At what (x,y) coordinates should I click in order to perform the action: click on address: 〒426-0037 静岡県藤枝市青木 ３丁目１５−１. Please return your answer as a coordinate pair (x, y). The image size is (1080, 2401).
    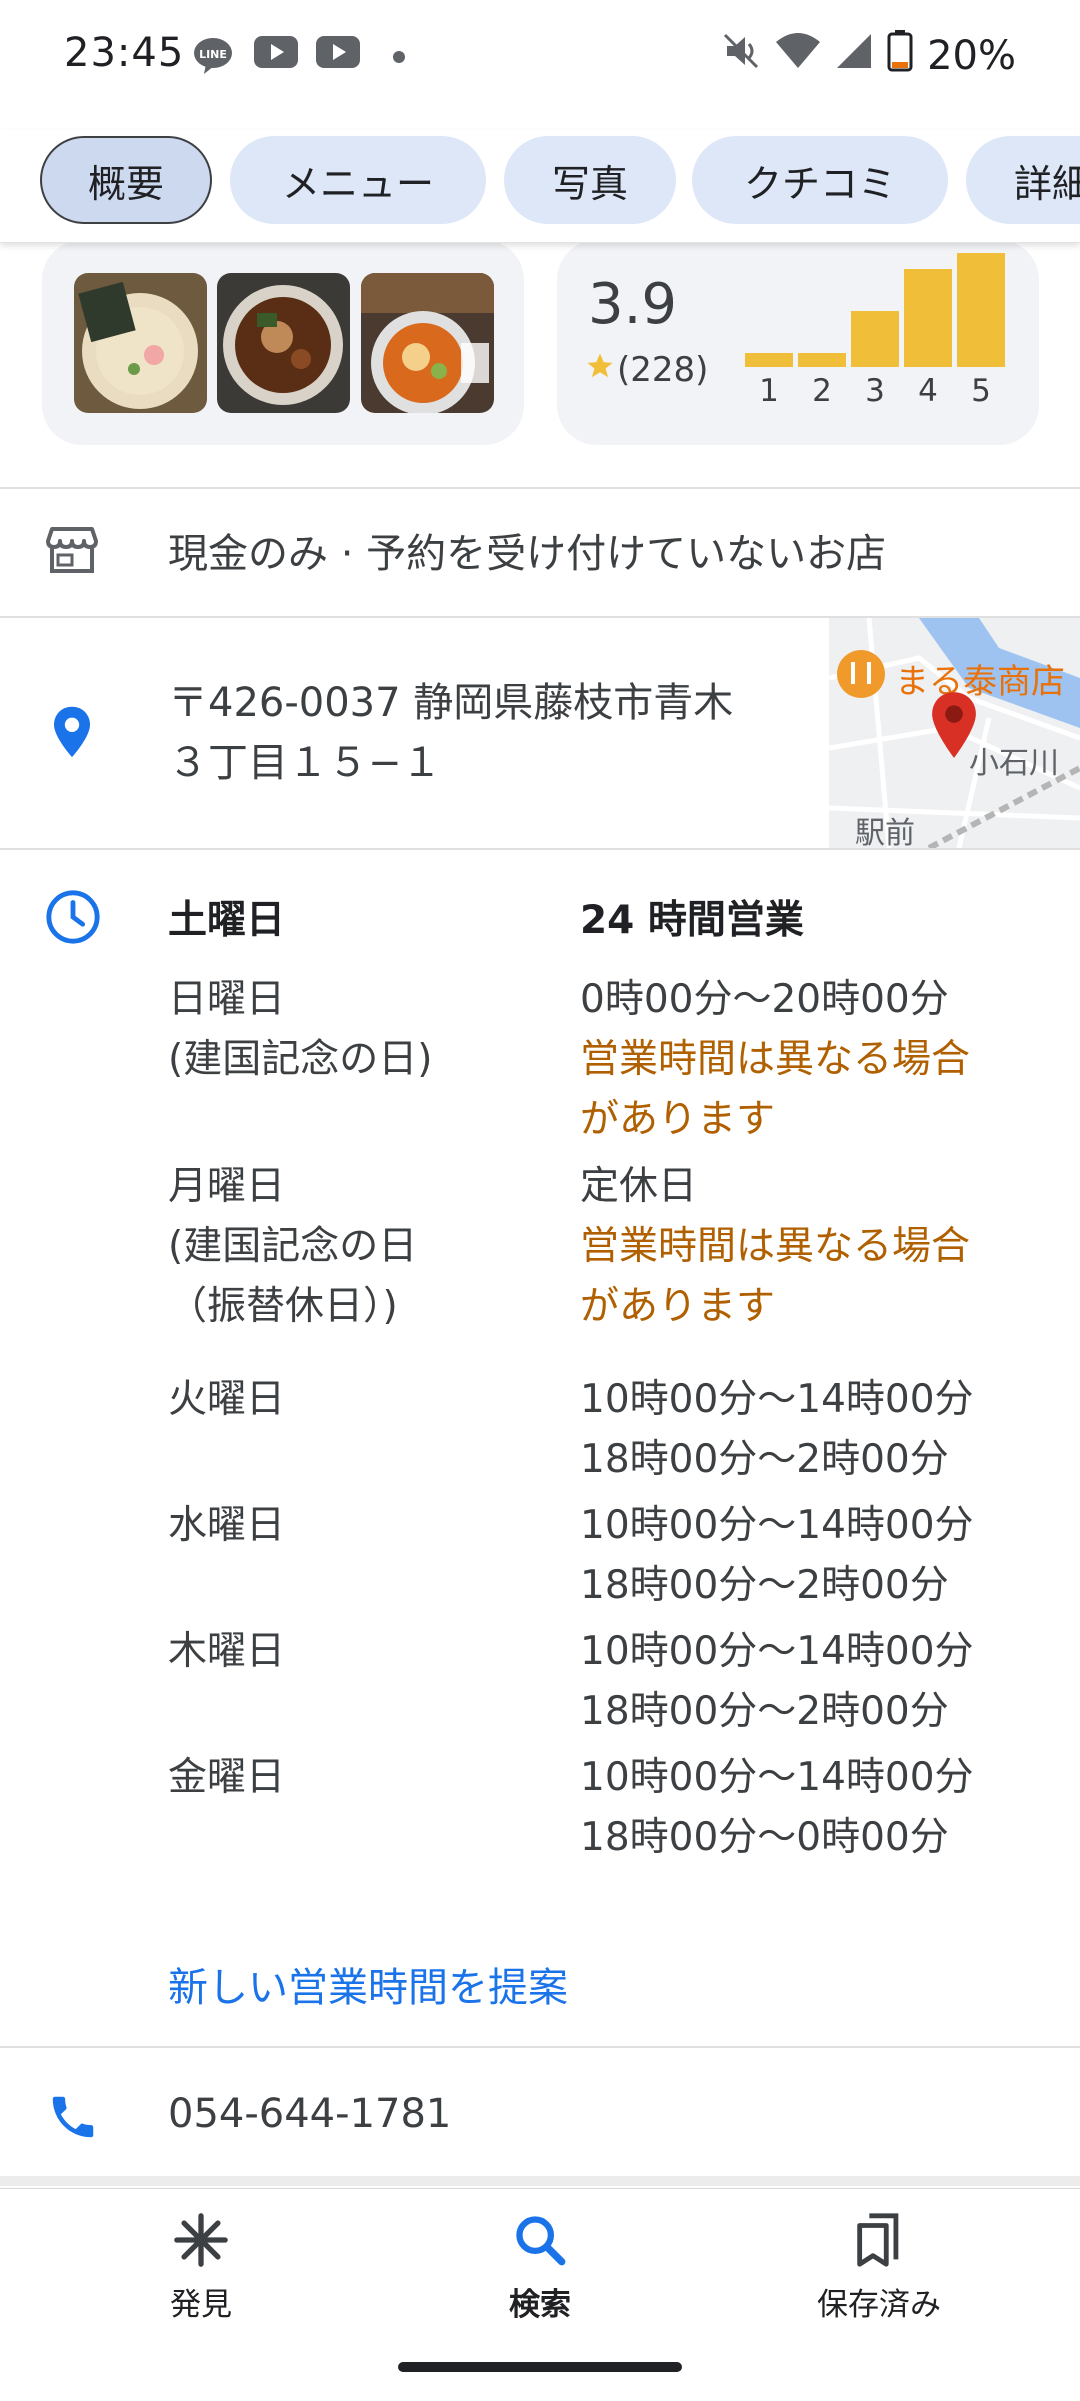
    Looking at the image, I should click on (450, 733).